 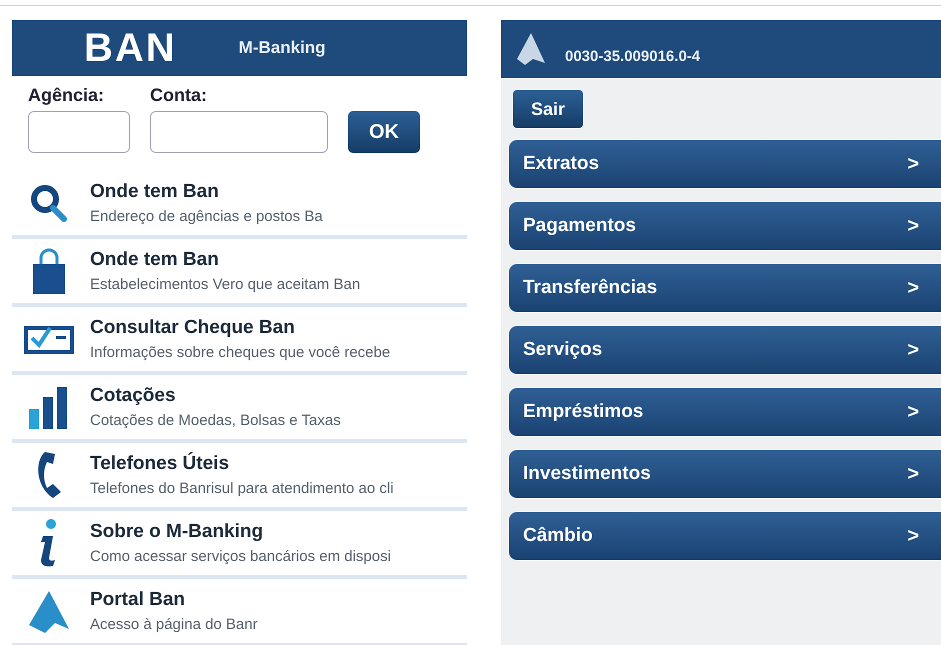 I want to click on menu-item: Serviços >, so click(x=725, y=350).